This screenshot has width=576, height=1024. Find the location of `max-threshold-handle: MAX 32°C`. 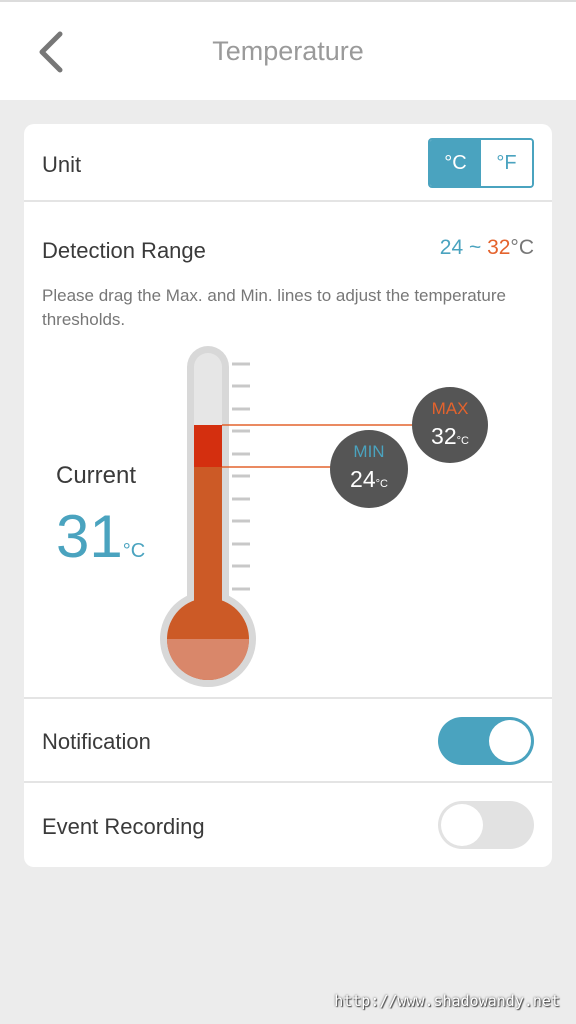

max-threshold-handle: MAX 32°C is located at coordinates (450, 425).